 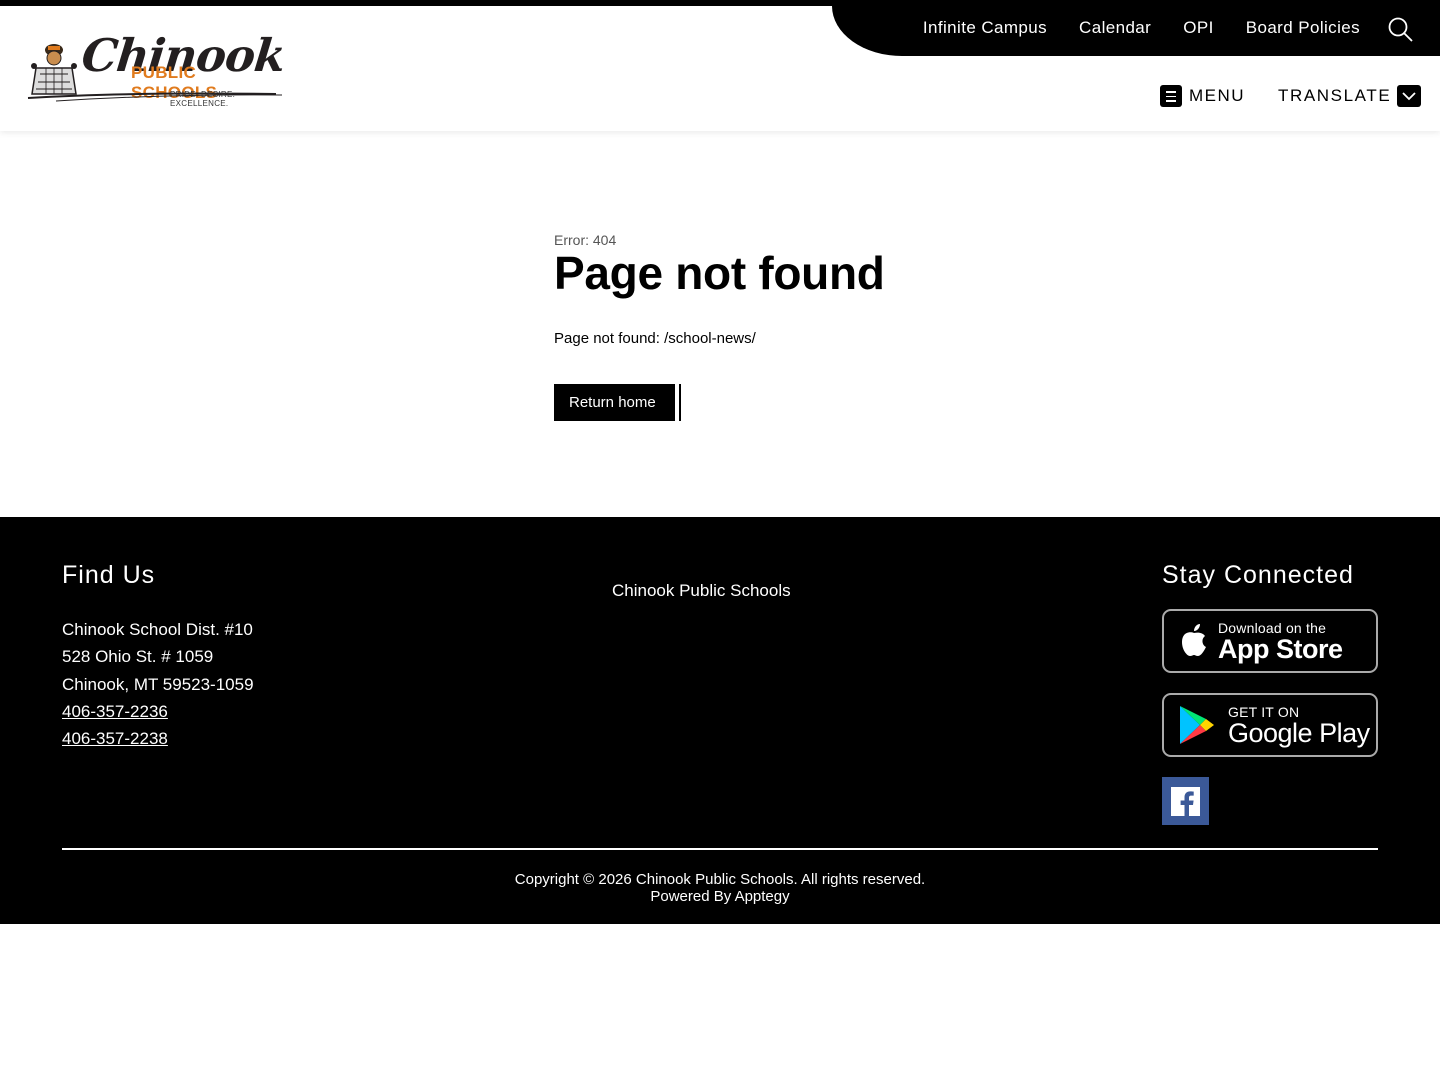 What do you see at coordinates (1335, 95) in the screenshot?
I see `translate-label: TRANSLATE` at bounding box center [1335, 95].